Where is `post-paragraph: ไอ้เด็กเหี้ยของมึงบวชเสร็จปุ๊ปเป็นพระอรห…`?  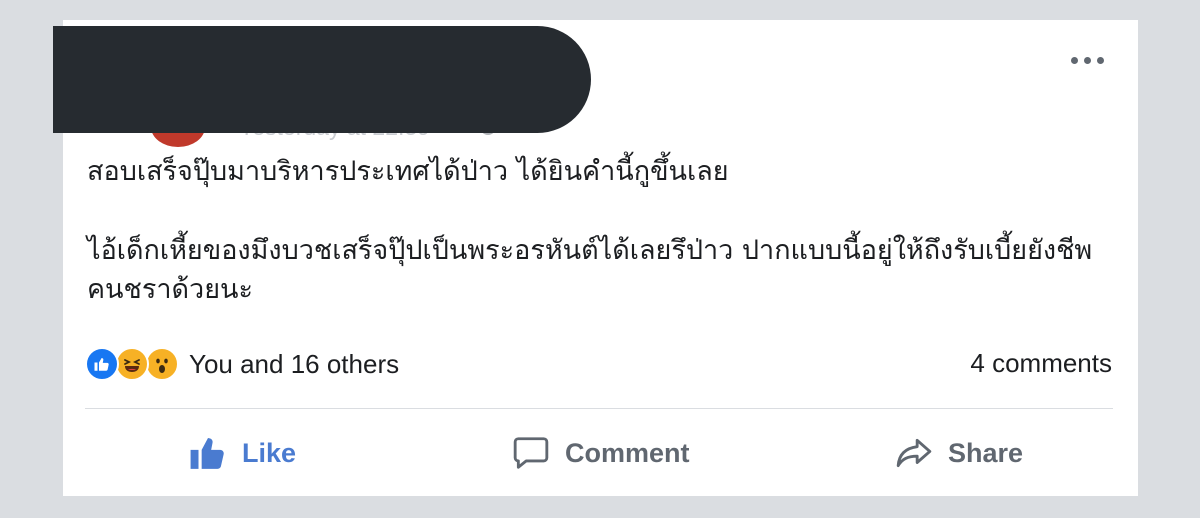 post-paragraph: ไอ้เด็กเหี้ยของมึงบวชเสร็จปุ๊ปเป็นพระอรห… is located at coordinates (590, 270).